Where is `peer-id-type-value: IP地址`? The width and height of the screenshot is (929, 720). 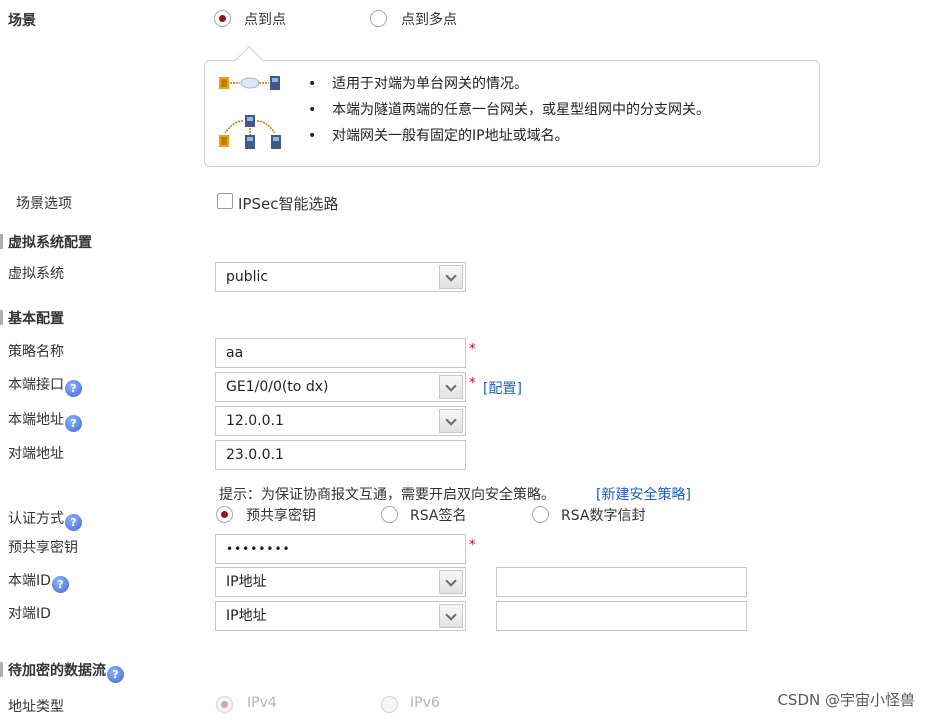
peer-id-type-value: IP地址 is located at coordinates (246, 616).